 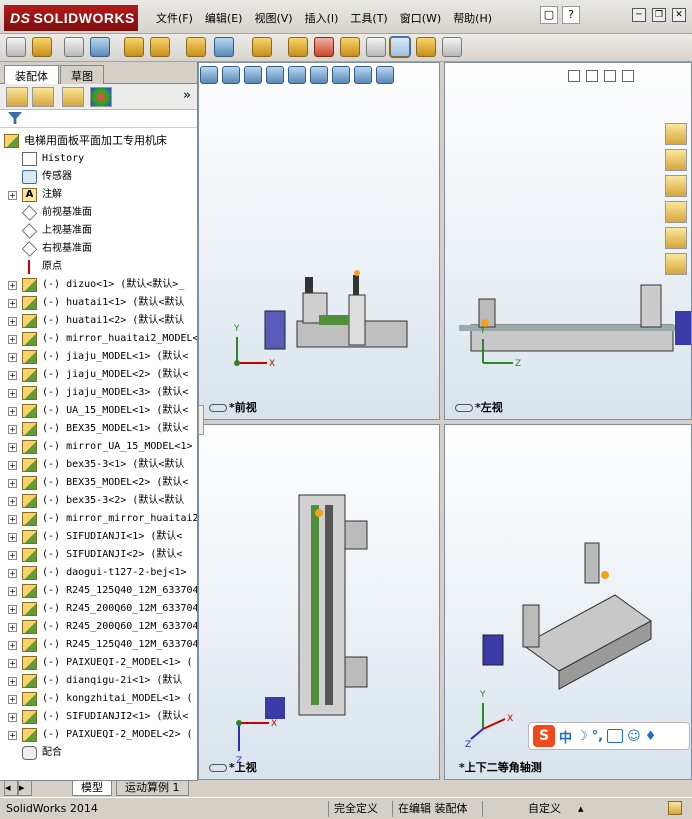 What do you see at coordinates (610, 76) in the screenshot?
I see `viewport-restore-icon` at bounding box center [610, 76].